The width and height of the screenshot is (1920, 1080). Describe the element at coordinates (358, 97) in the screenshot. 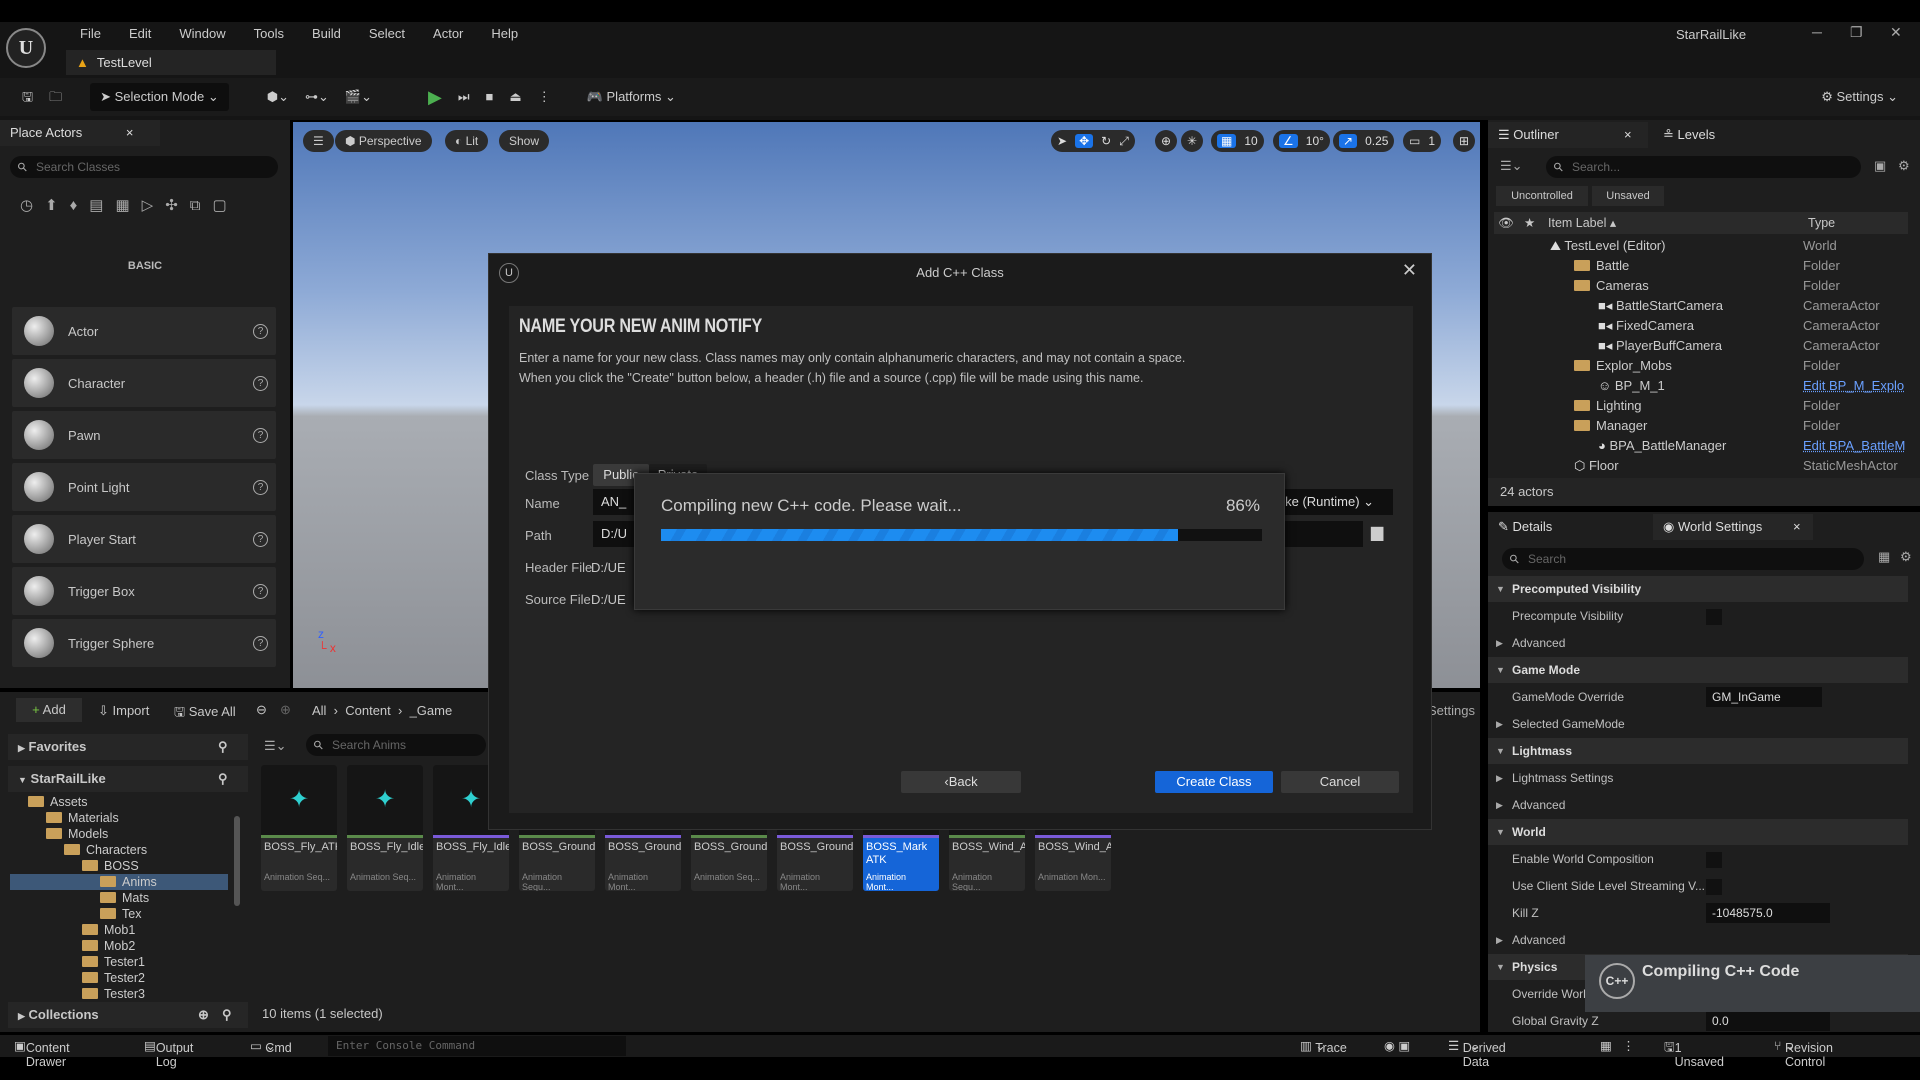

I see `cinematics-icon: 🎬⌄` at that location.